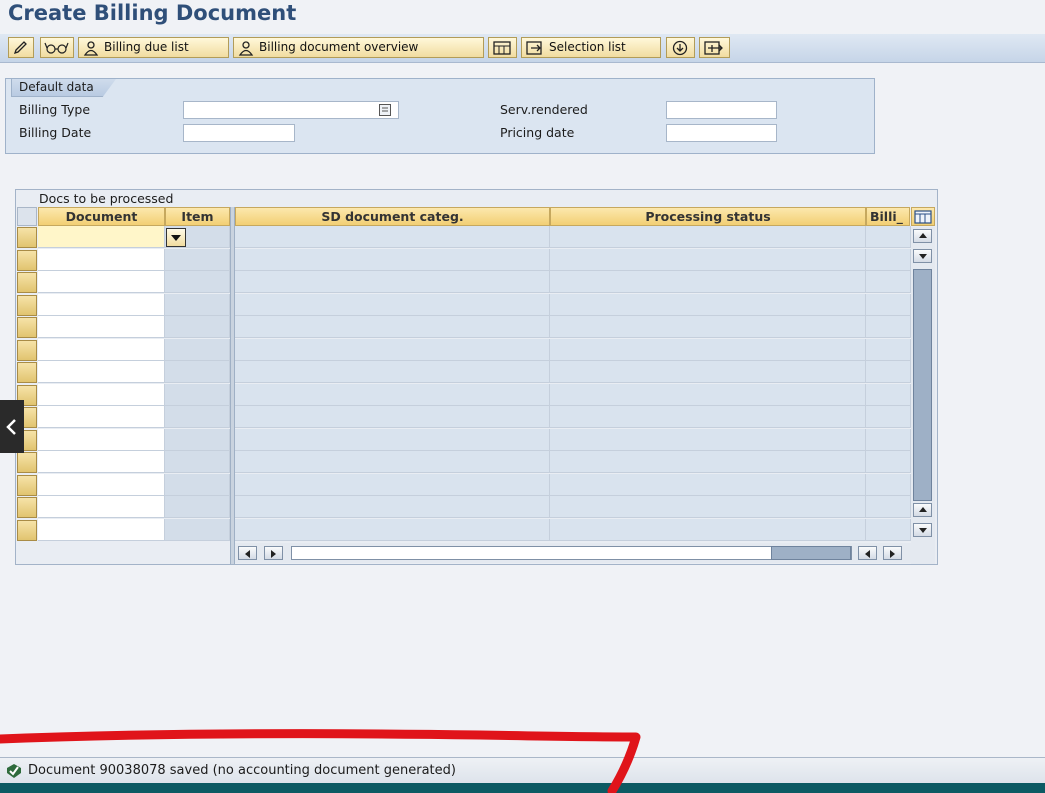 The image size is (1045, 793). Describe the element at coordinates (721, 133) in the screenshot. I see `pricing-date-input` at that location.